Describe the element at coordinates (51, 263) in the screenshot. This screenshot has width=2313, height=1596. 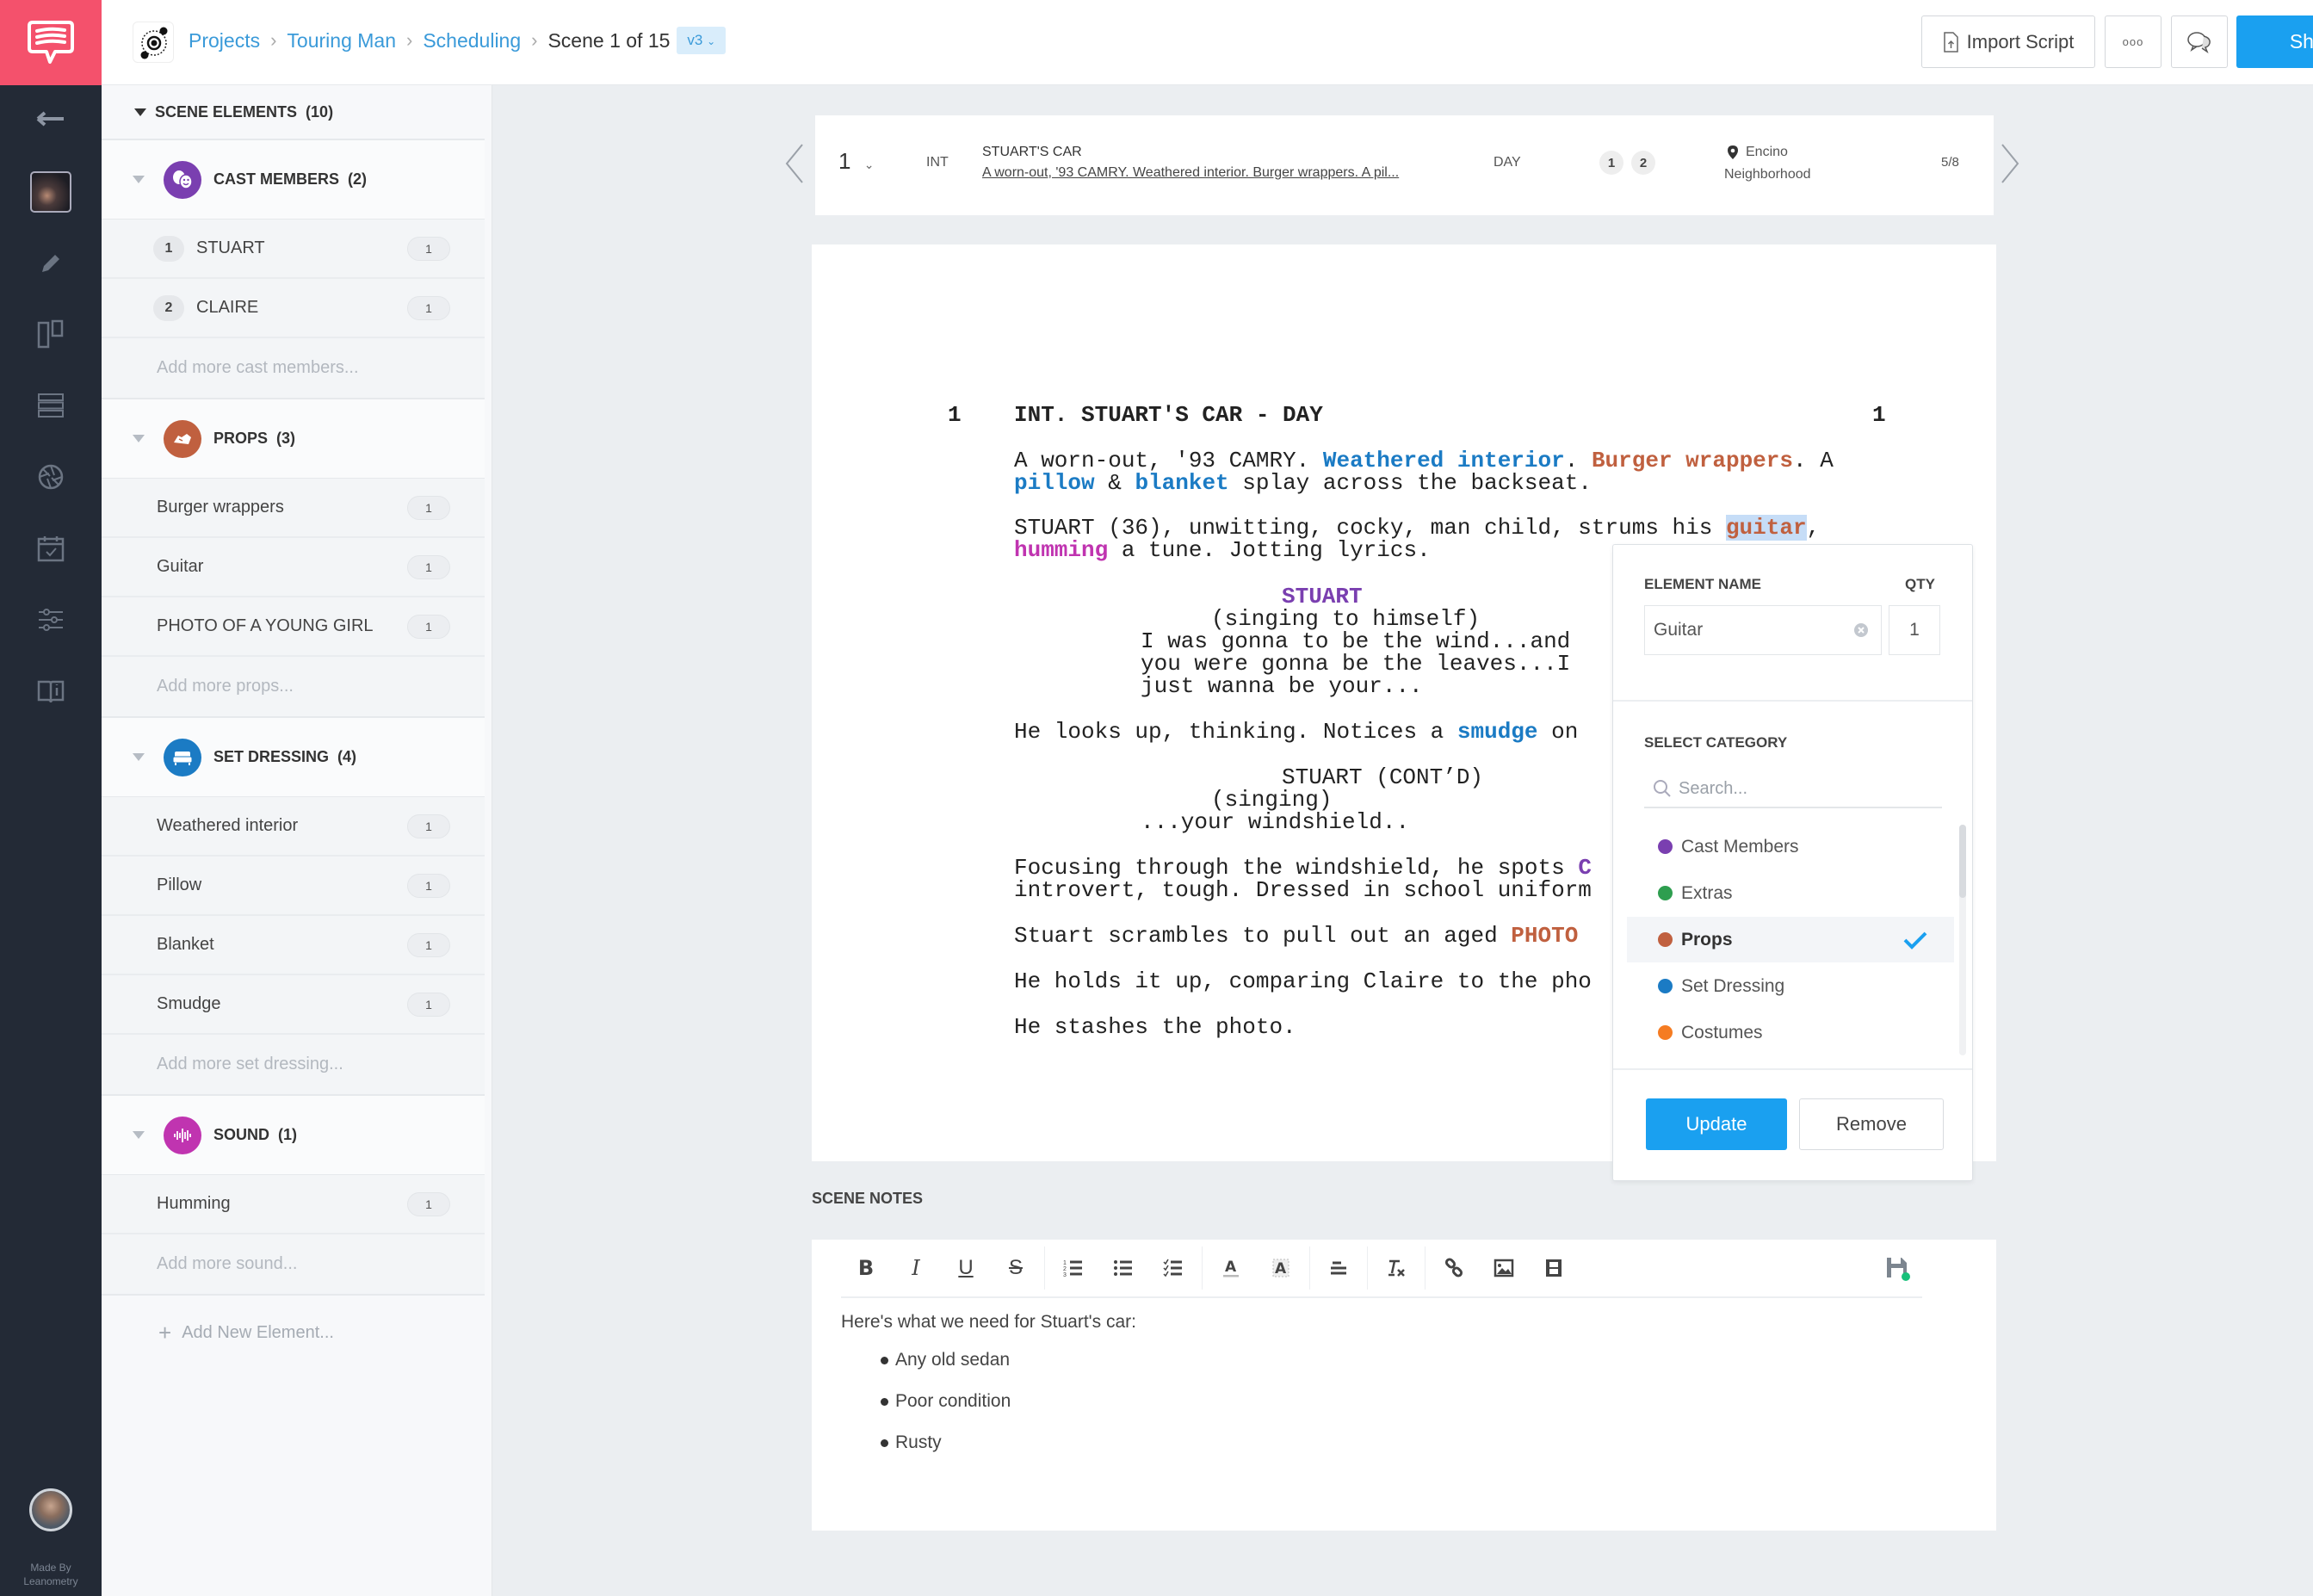
I see `rail-edit` at that location.